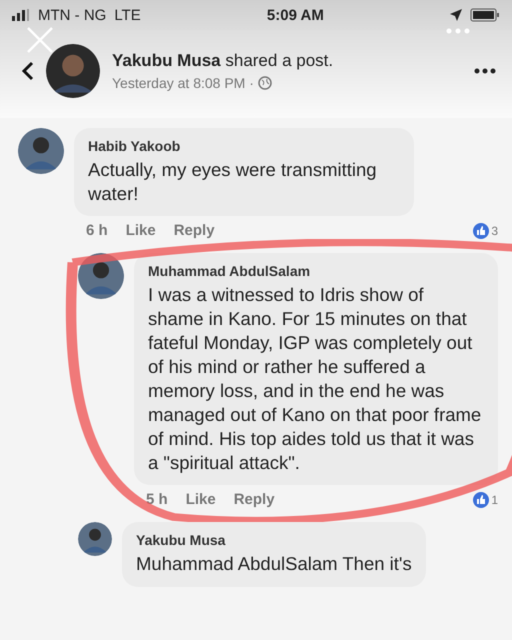  I want to click on comment-time: 6 h, so click(97, 231).